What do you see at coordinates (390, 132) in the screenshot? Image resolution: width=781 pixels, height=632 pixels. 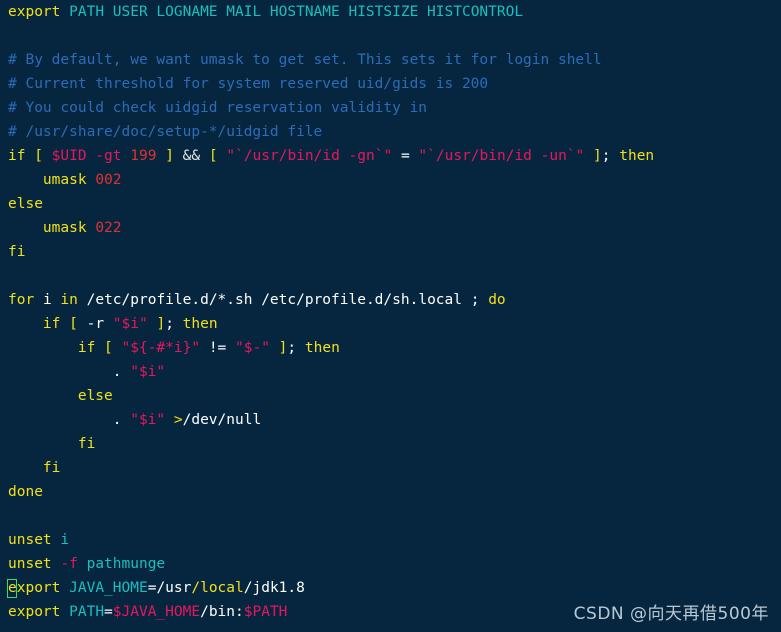 I see `code-line: # /usr/share/doc/setup-*/uidgid file` at bounding box center [390, 132].